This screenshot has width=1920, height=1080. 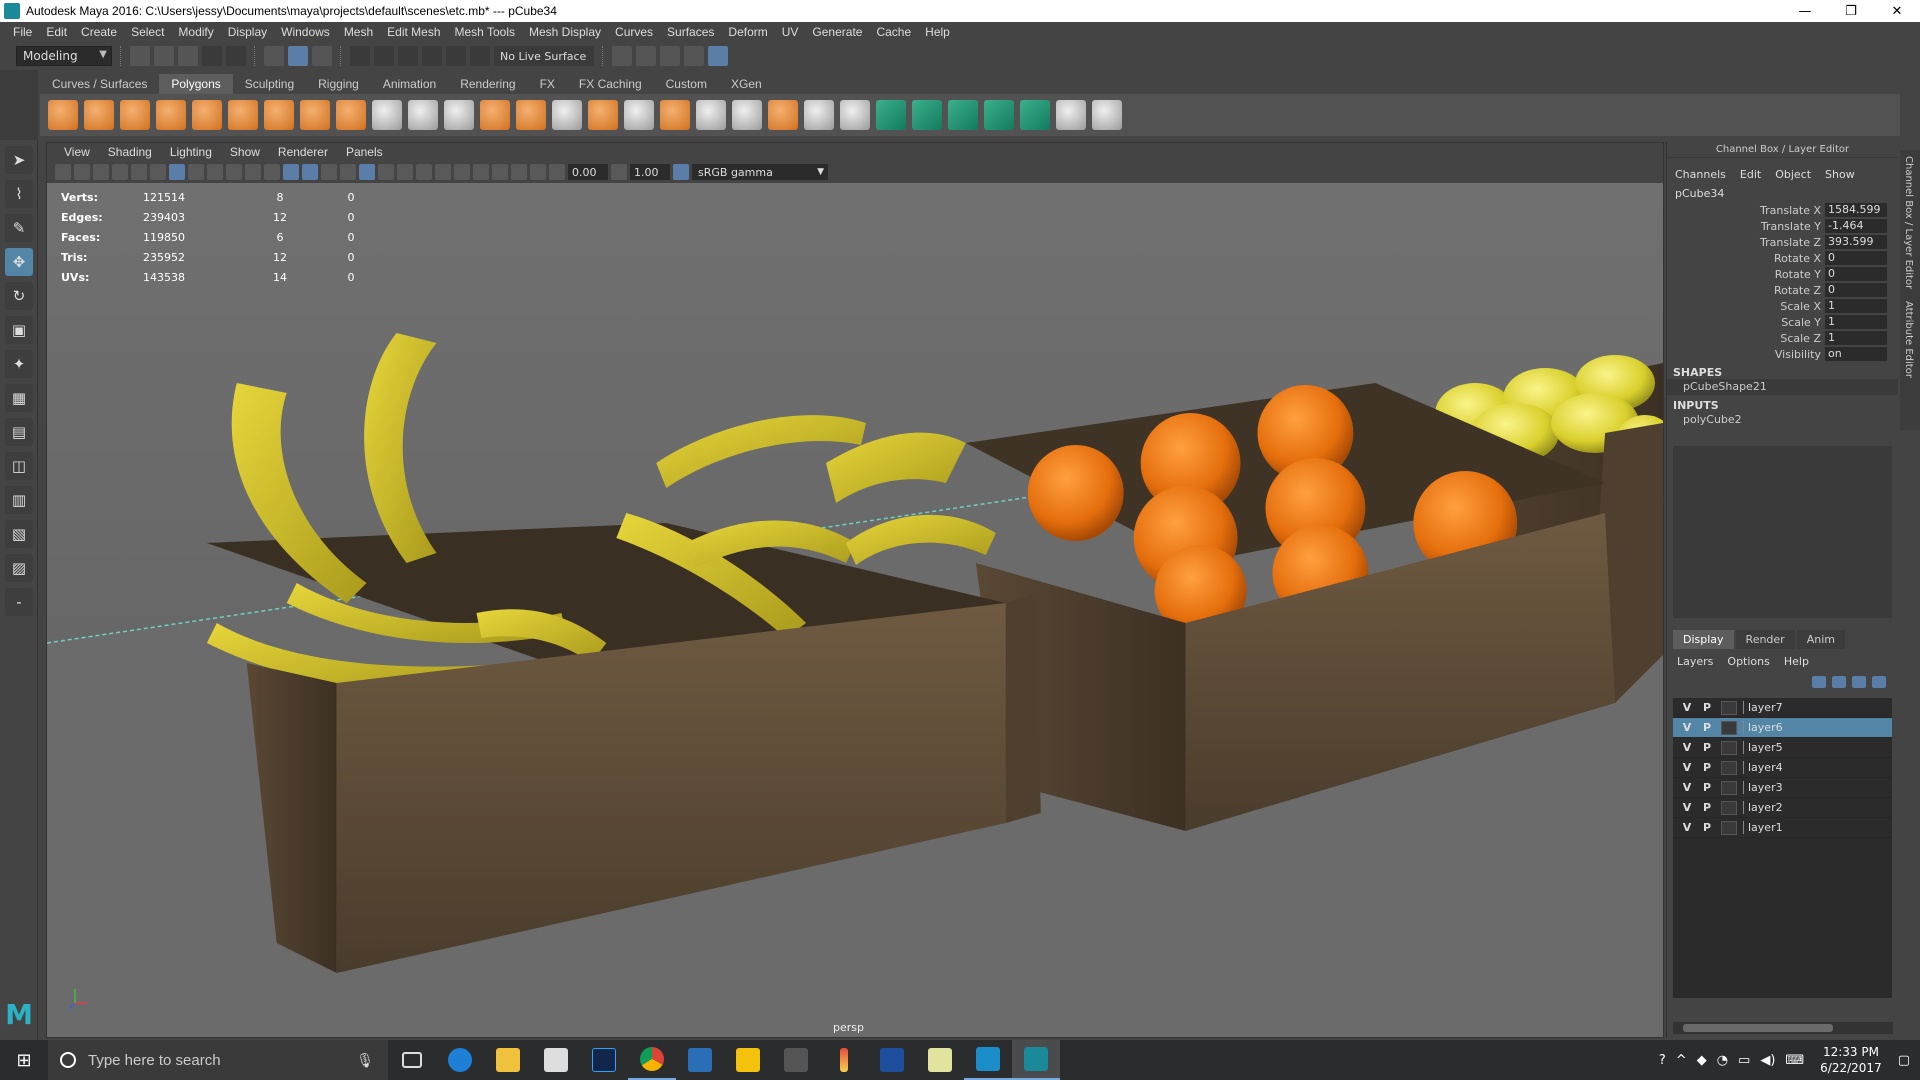 What do you see at coordinates (243, 115) in the screenshot?
I see `poly-torus-icon` at bounding box center [243, 115].